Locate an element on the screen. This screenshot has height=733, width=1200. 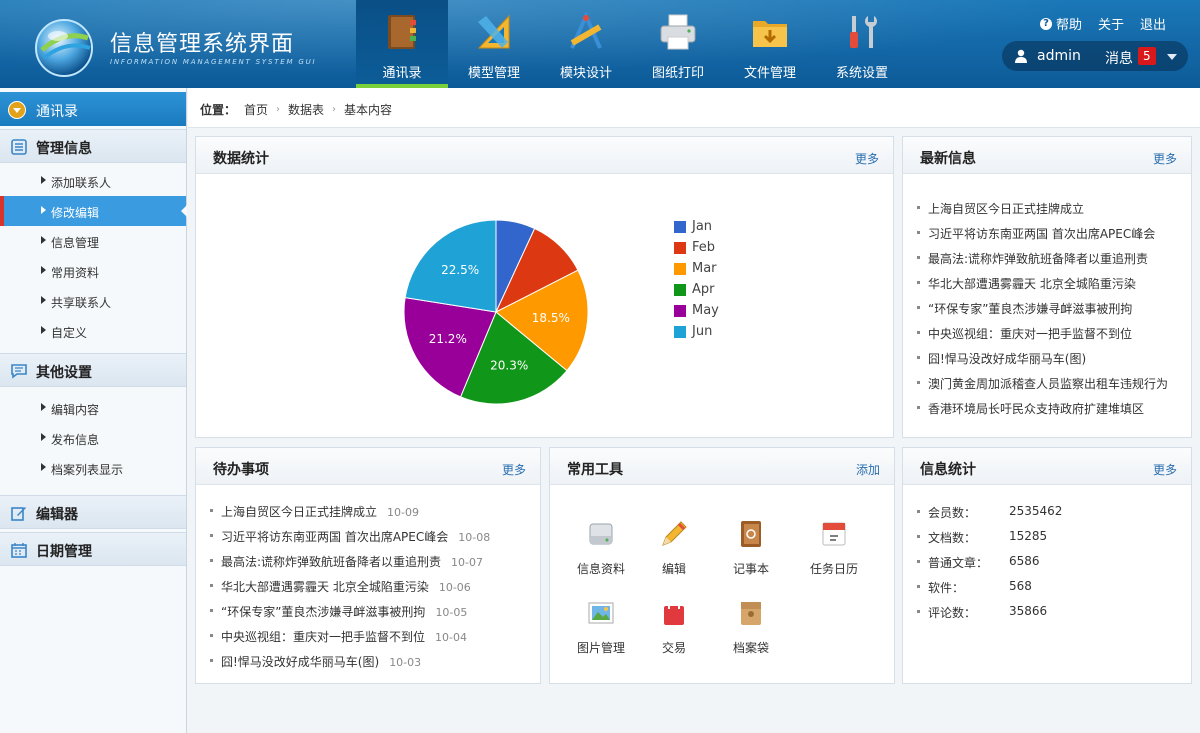
pencil-icon is located at coordinates (674, 533).